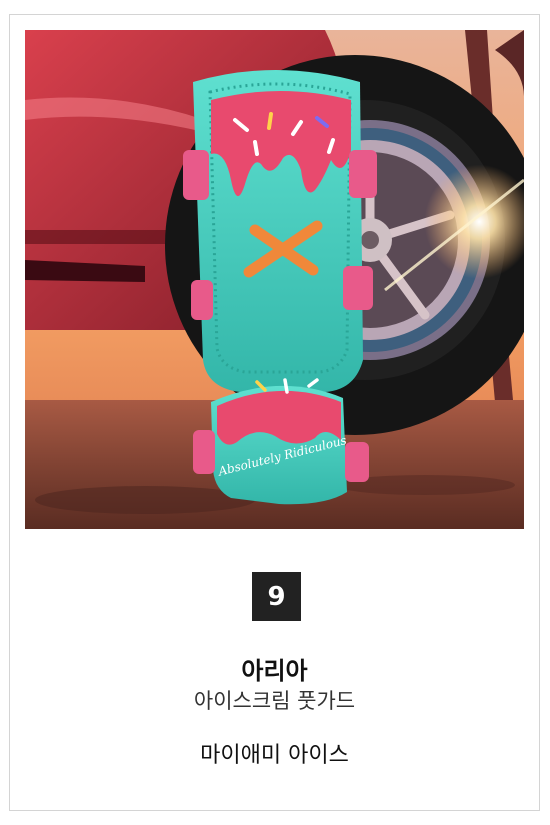 The image size is (550, 825). I want to click on guard-lower: Absolutely Ridiculous, so click(281, 441).